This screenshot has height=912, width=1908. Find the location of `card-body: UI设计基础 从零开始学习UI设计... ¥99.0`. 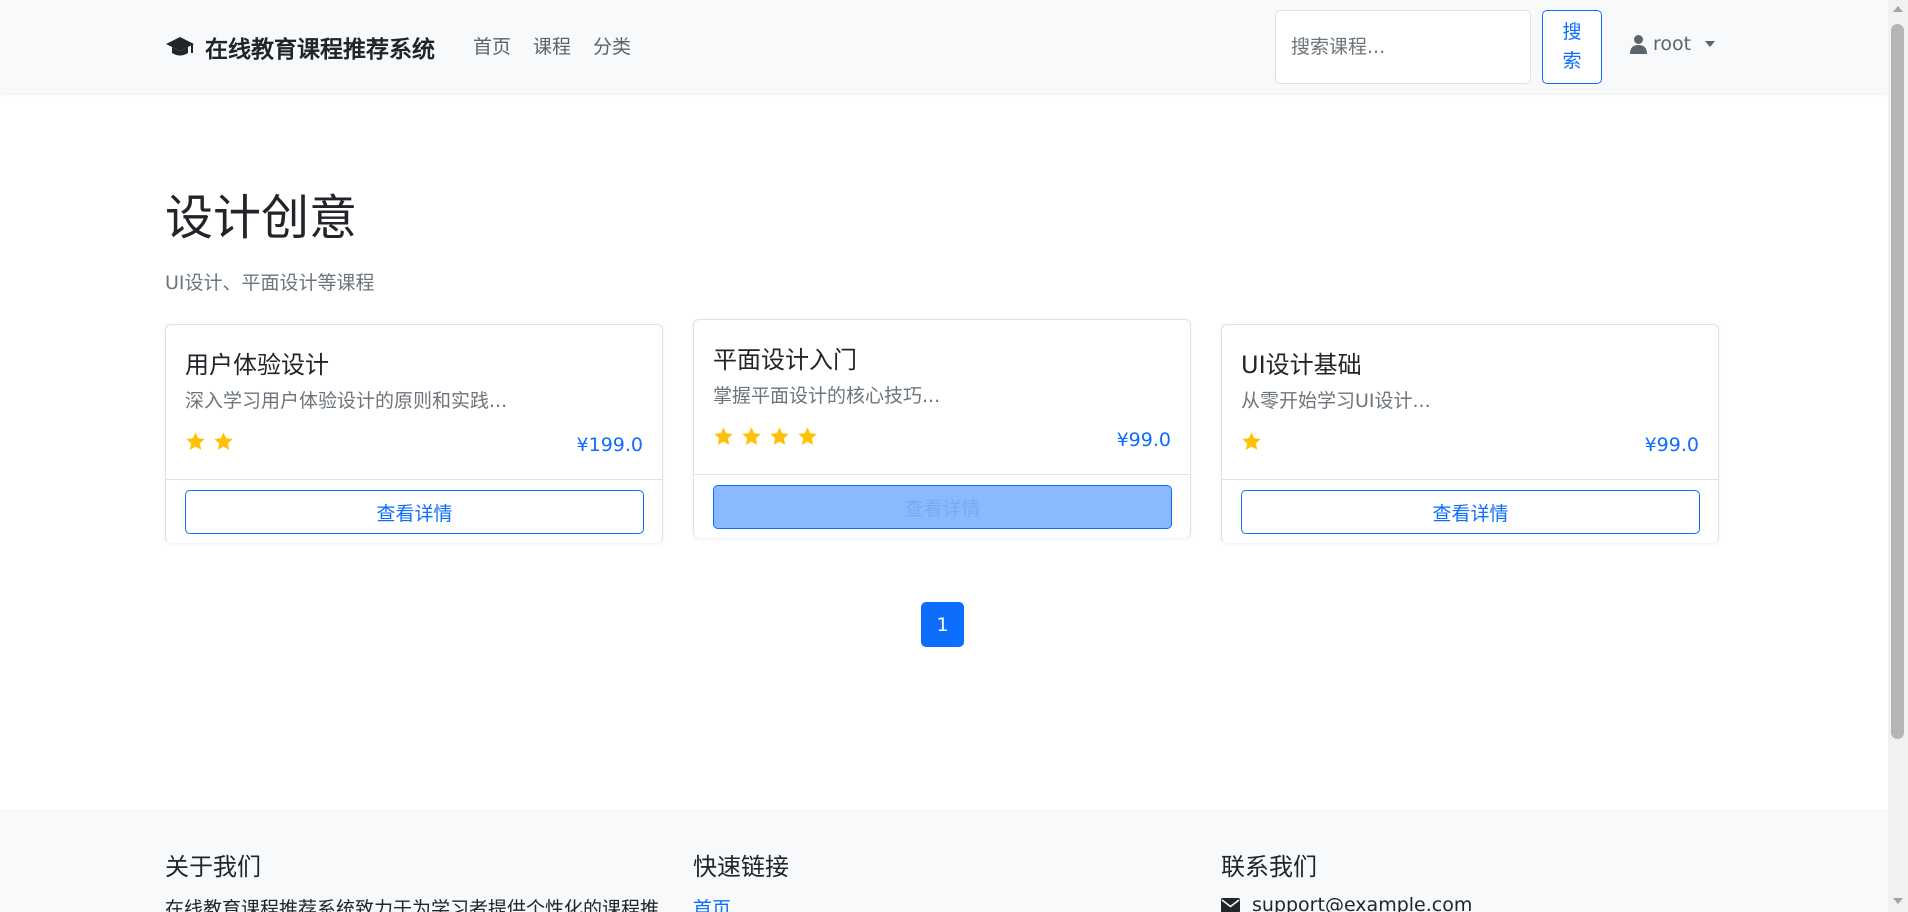

card-body: UI设计基础 从零开始学习UI设计... ¥99.0 is located at coordinates (1470, 402).